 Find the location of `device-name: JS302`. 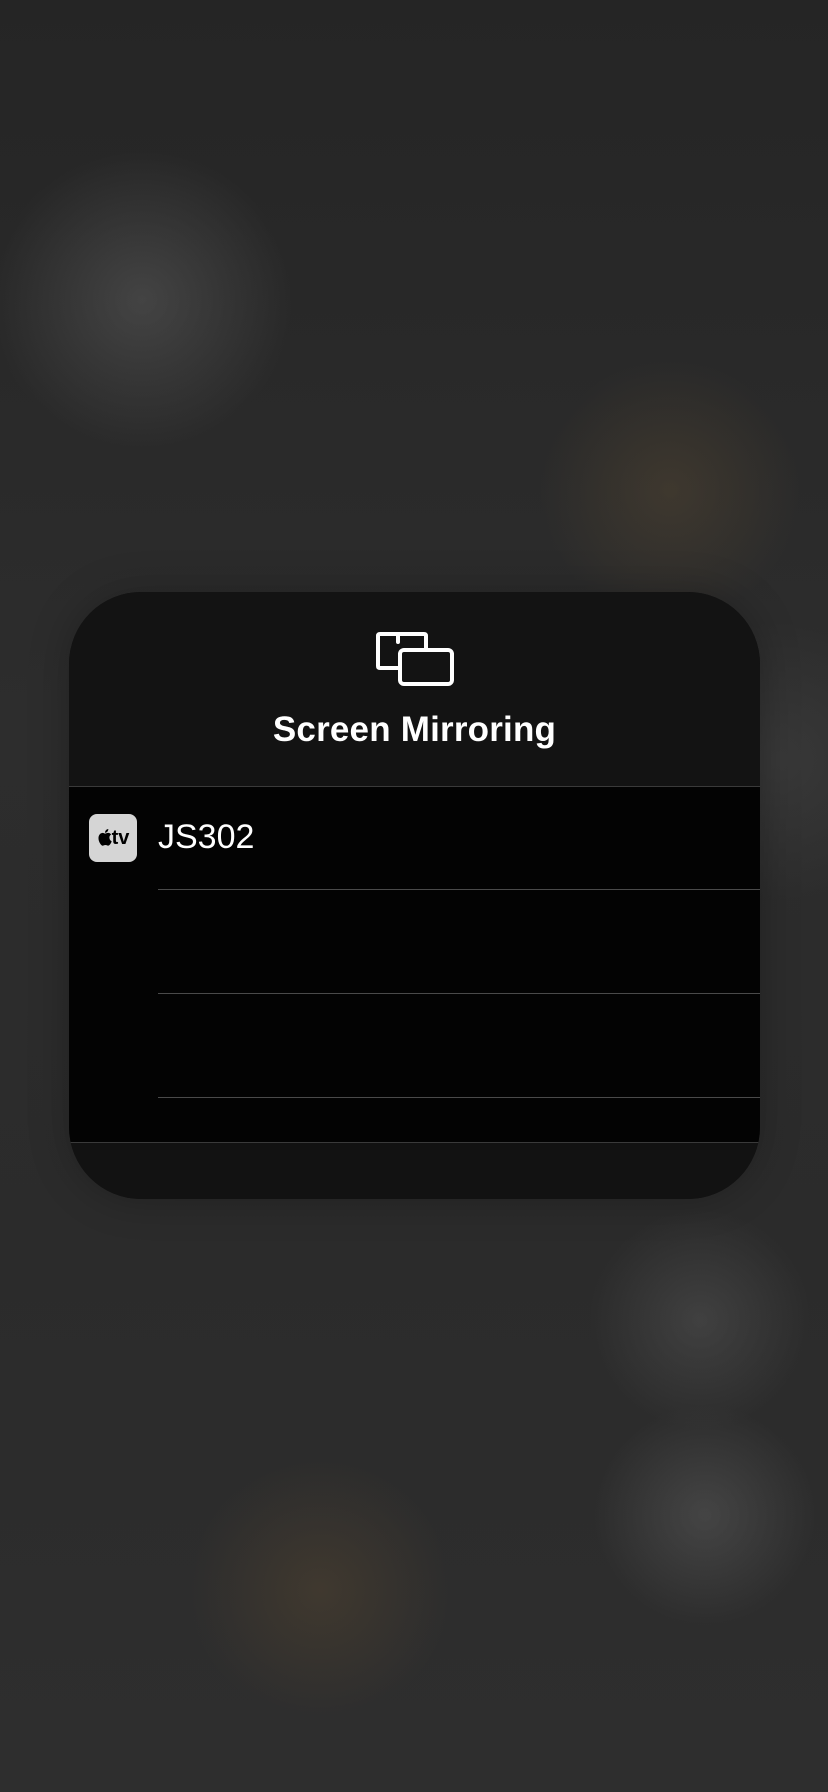

device-name: JS302 is located at coordinates (206, 837).